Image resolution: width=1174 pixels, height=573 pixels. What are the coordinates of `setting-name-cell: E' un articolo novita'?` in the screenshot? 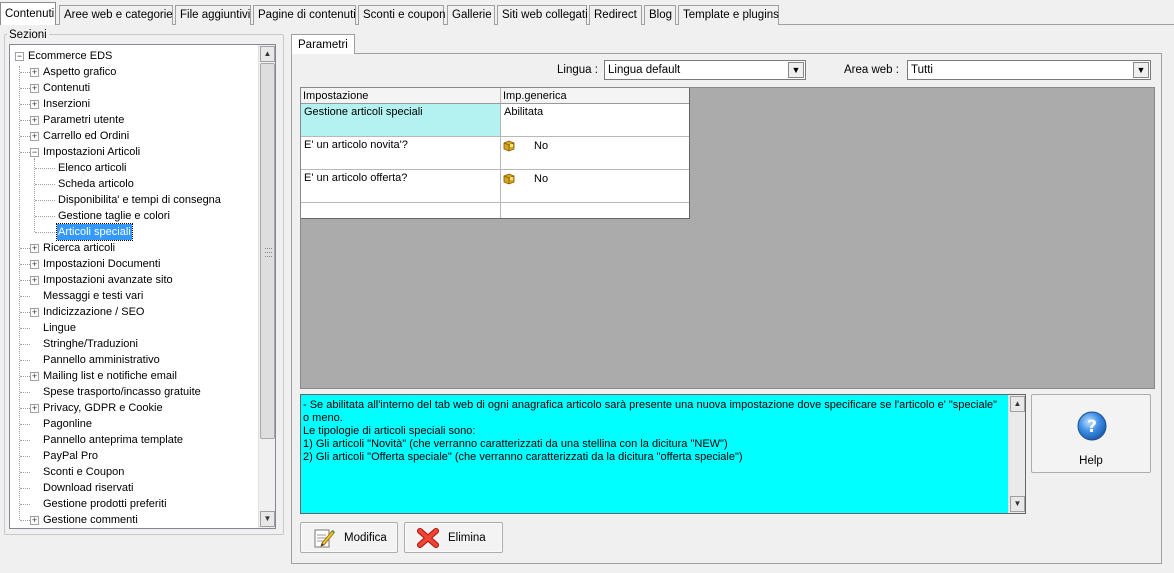 It's located at (401, 153).